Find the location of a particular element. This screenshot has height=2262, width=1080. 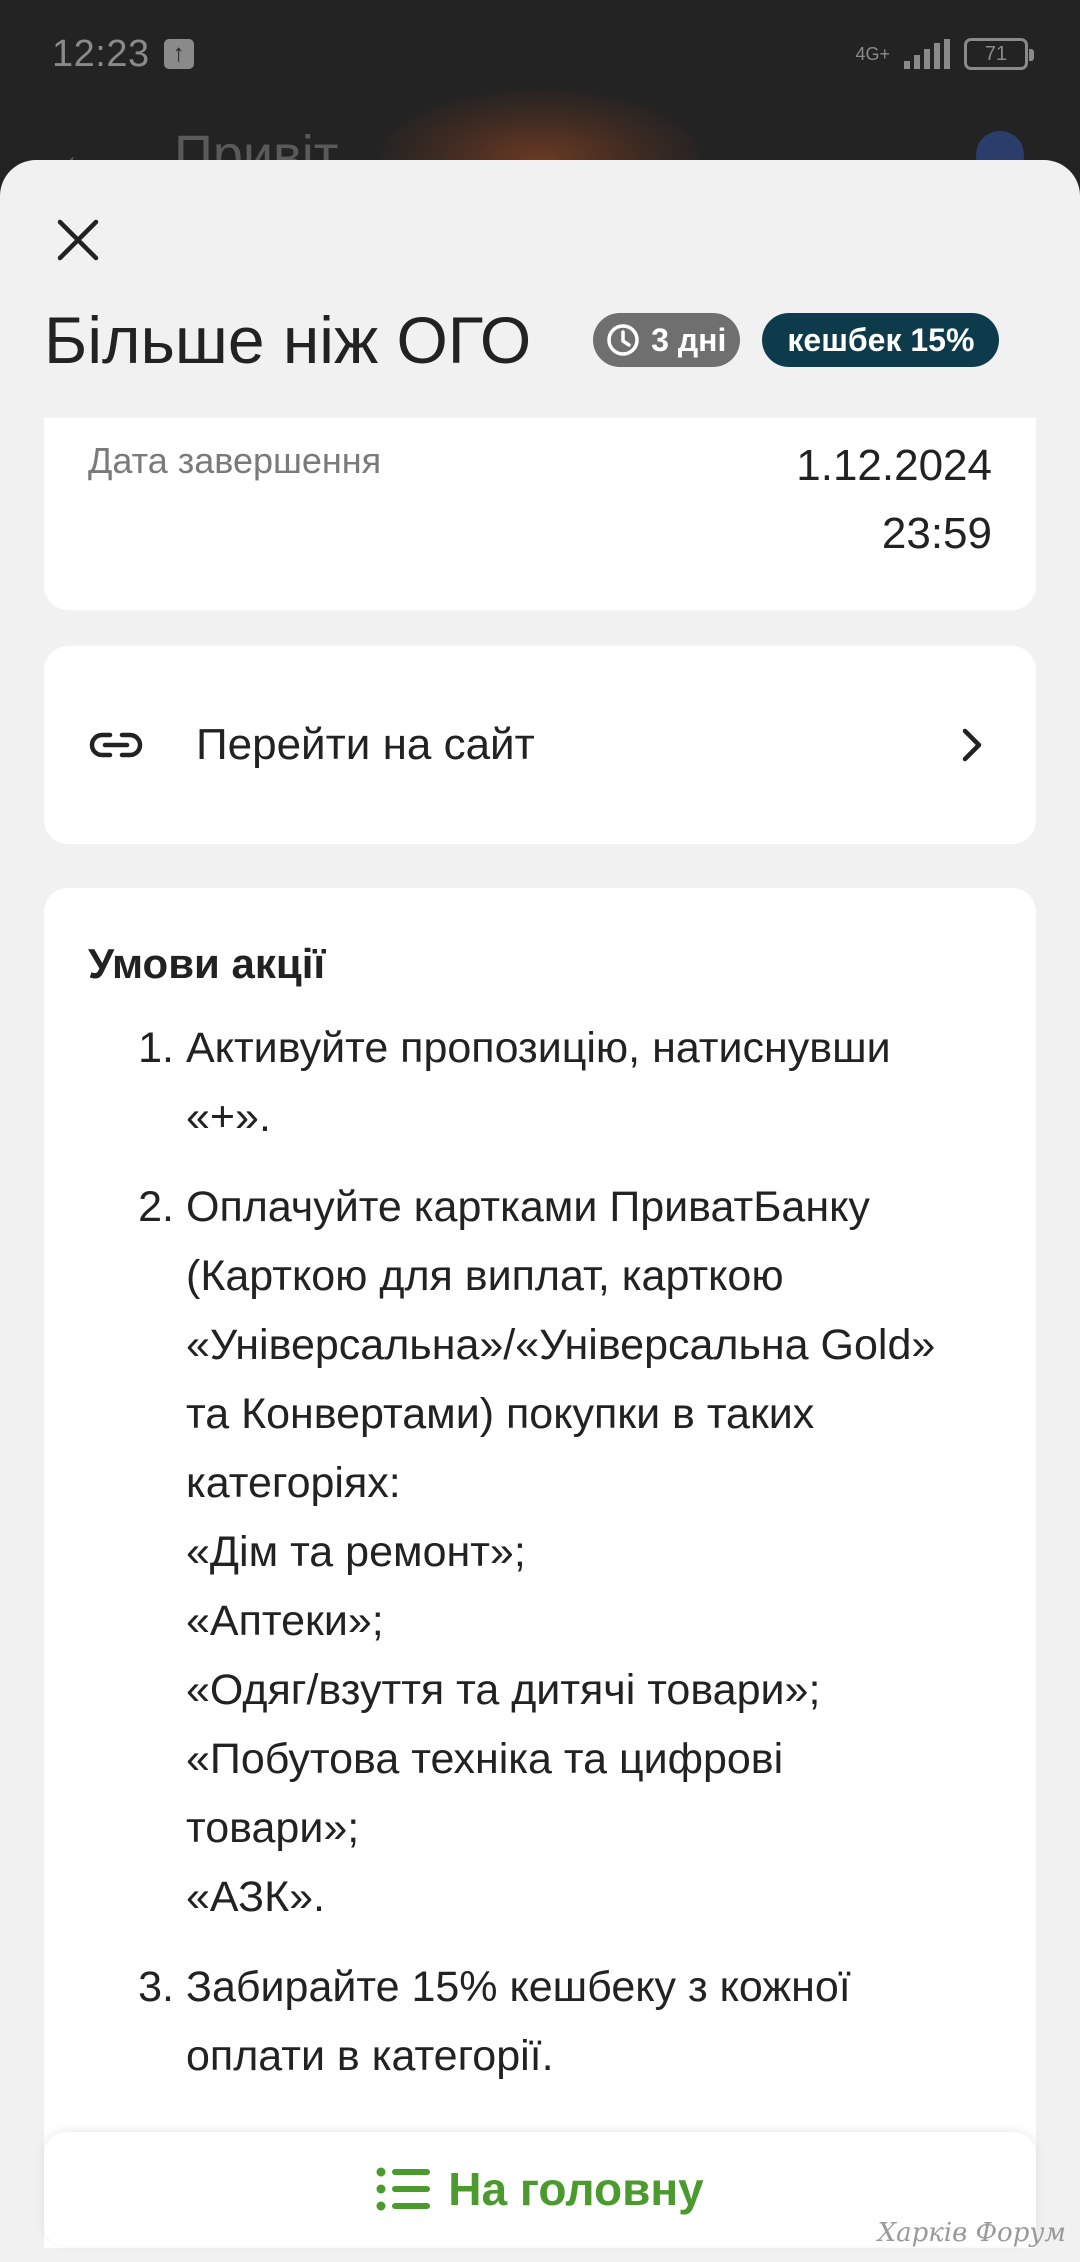

duration-text: 3 дні is located at coordinates (689, 339).